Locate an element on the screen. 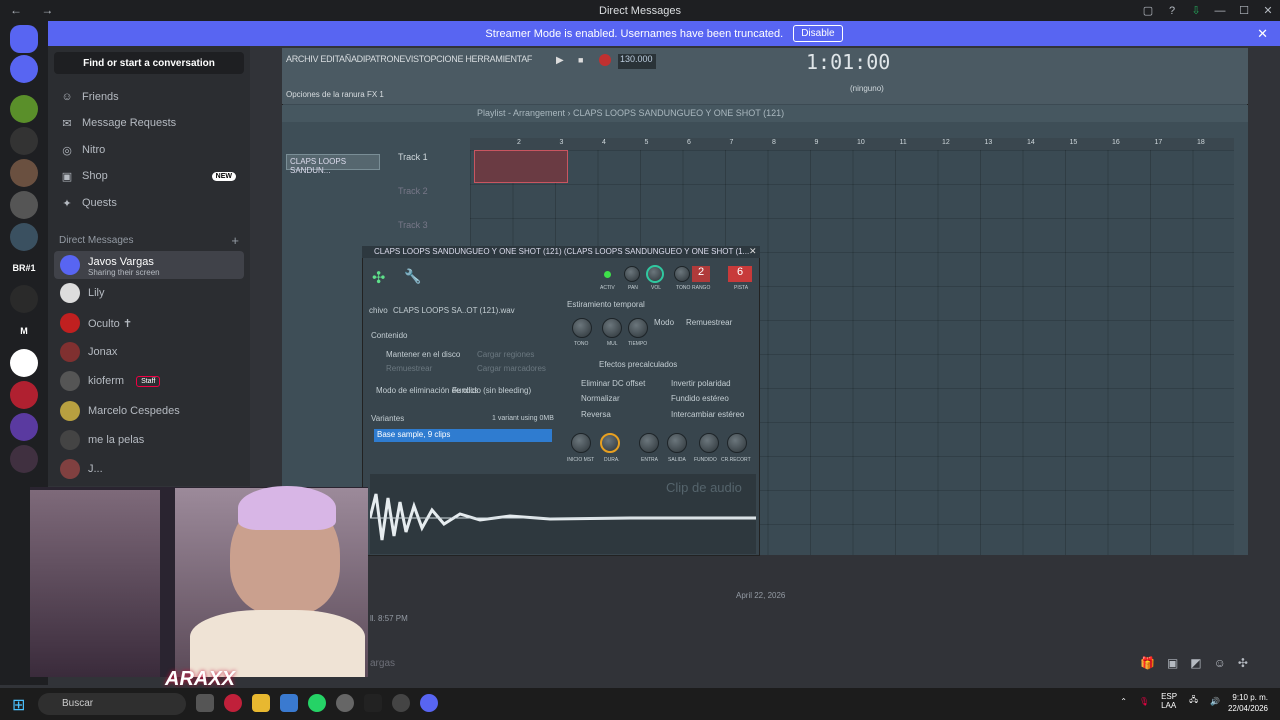 This screenshot has width=1280, height=720. file-name: CLAPS LOOPS SA..OT (121).wav is located at coordinates (454, 310).